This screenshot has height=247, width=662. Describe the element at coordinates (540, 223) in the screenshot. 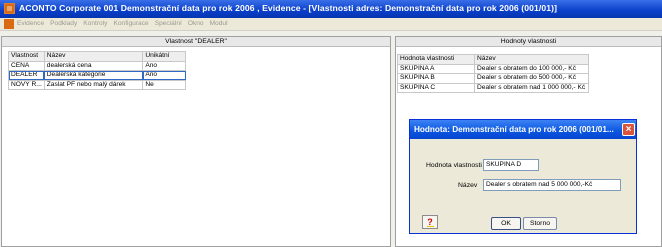

I see `cancel-button: Storno` at that location.